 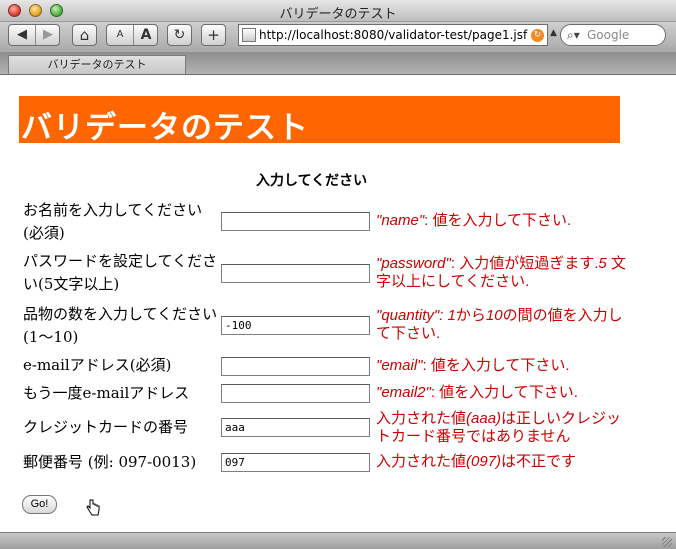 I want to click on rss-icon: ↻, so click(x=537, y=35).